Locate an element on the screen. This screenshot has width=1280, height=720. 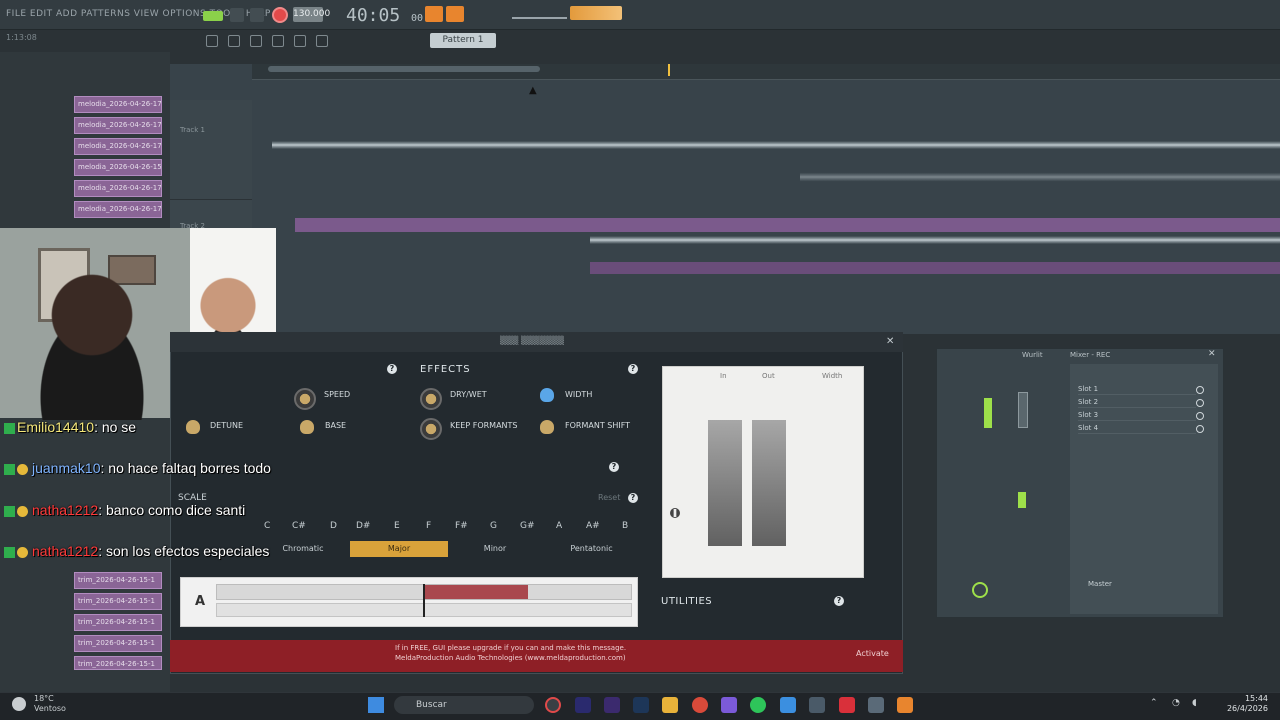
tempo-display: 130.000 is located at coordinates (311, 14).